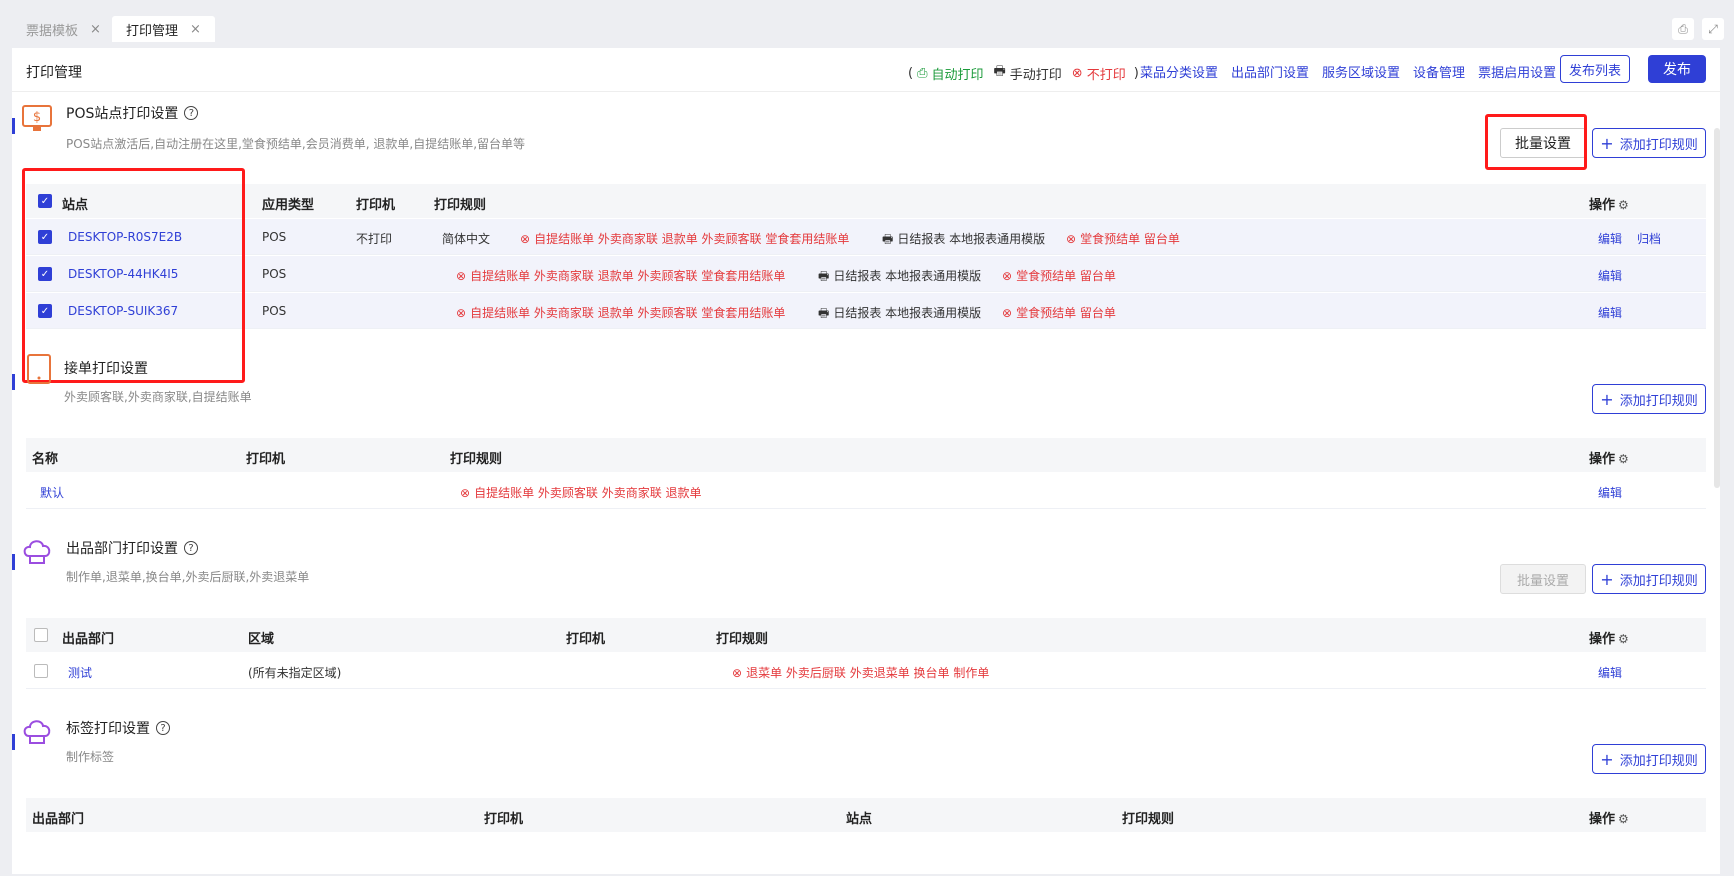 The width and height of the screenshot is (1734, 876). I want to click on col-dept: 出品部门, so click(58, 819).